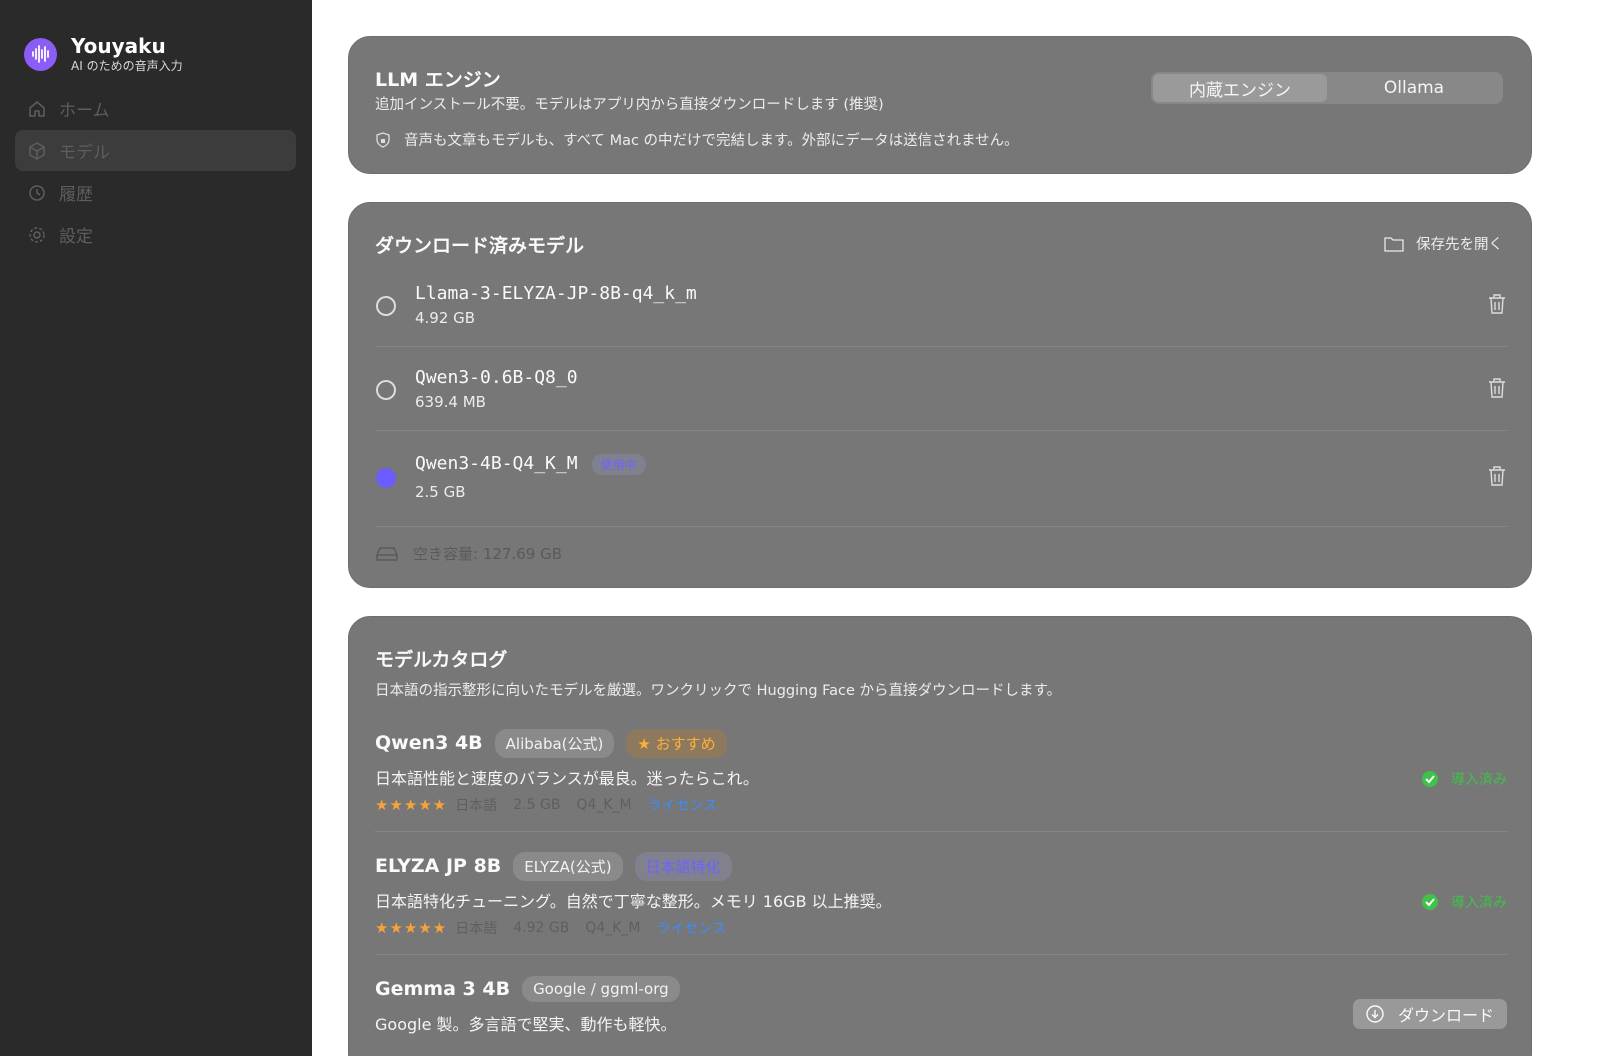  I want to click on in-use-badge: 使用中, so click(618, 464).